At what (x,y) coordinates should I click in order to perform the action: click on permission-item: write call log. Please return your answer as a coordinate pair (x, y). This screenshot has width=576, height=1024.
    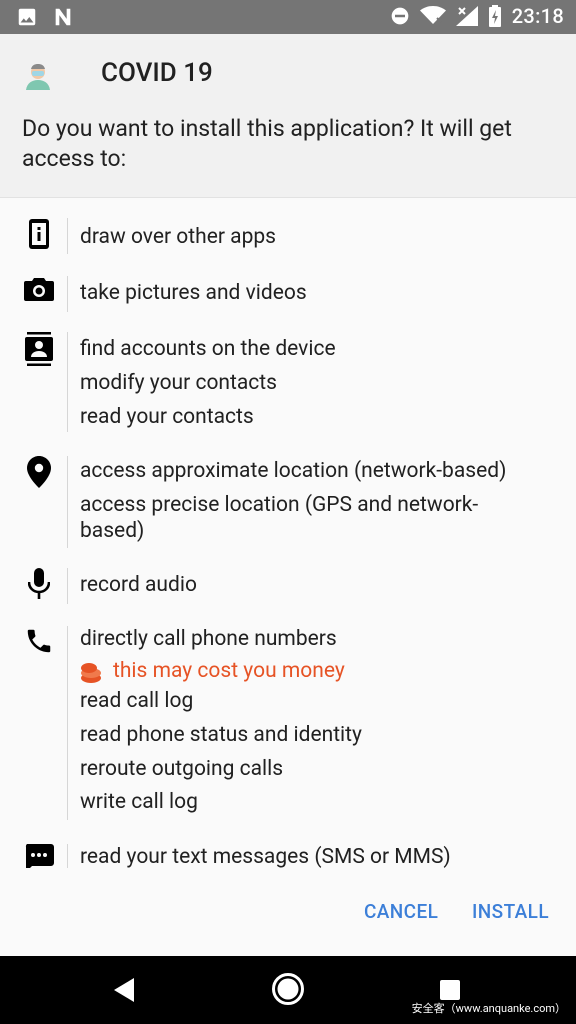
    Looking at the image, I should click on (139, 802).